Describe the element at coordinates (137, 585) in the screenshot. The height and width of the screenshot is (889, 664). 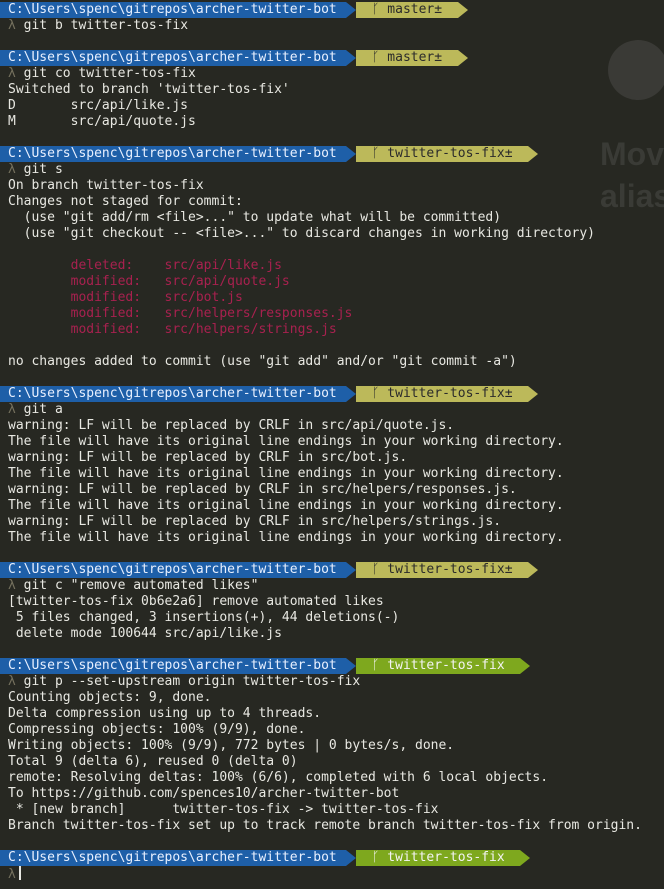
I see `command-text: git c "remove automated likes"` at that location.